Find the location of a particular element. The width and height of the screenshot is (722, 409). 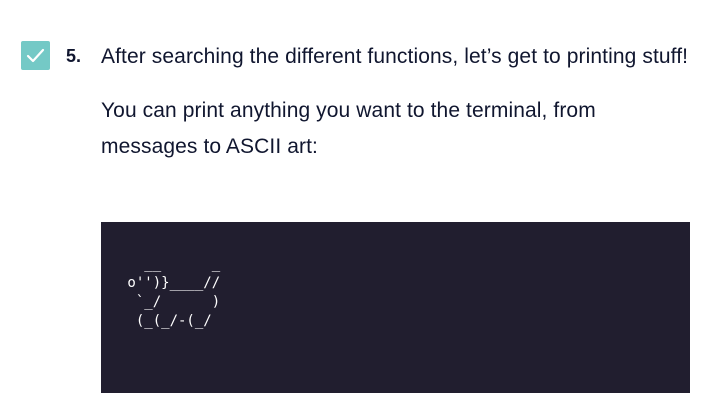

checkmark-icon is located at coordinates (35, 55).